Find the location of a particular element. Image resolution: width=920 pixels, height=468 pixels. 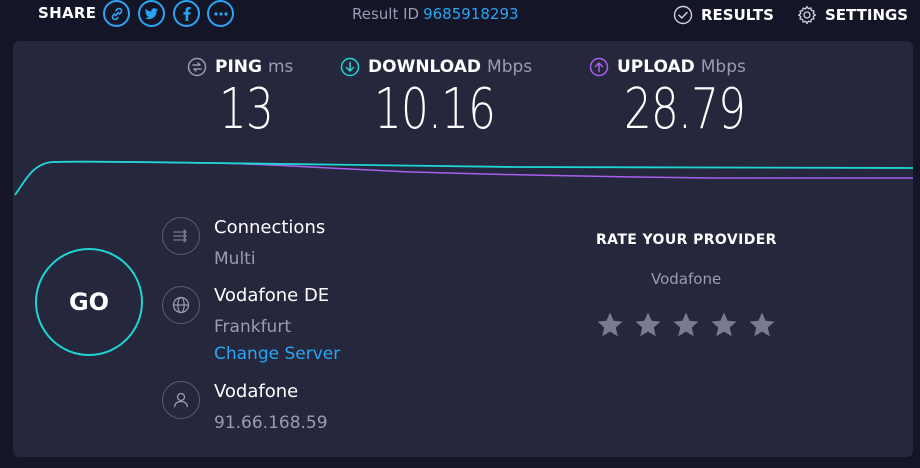

go-button: GO is located at coordinates (89, 302).